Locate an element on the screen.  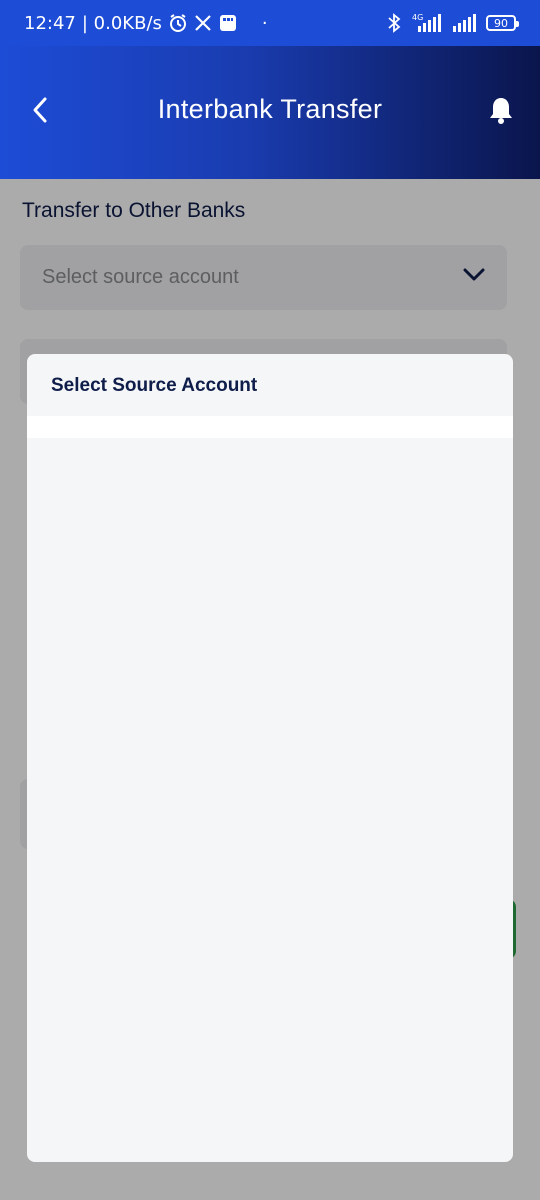
network-label: 4G is located at coordinates (417, 17).